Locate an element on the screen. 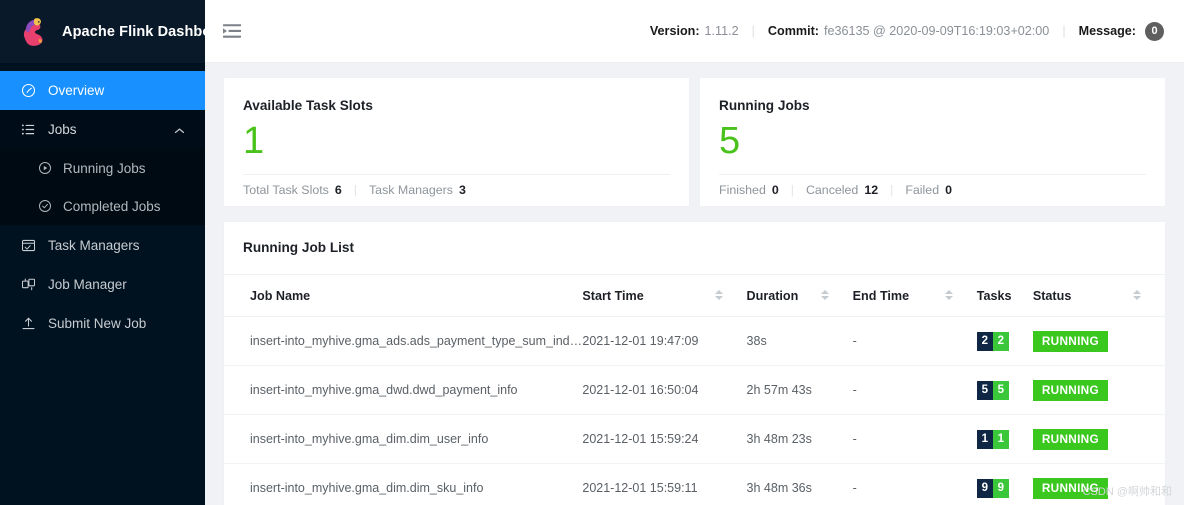 The height and width of the screenshot is (505, 1184). cell-tasks: 22 is located at coordinates (1004, 341).